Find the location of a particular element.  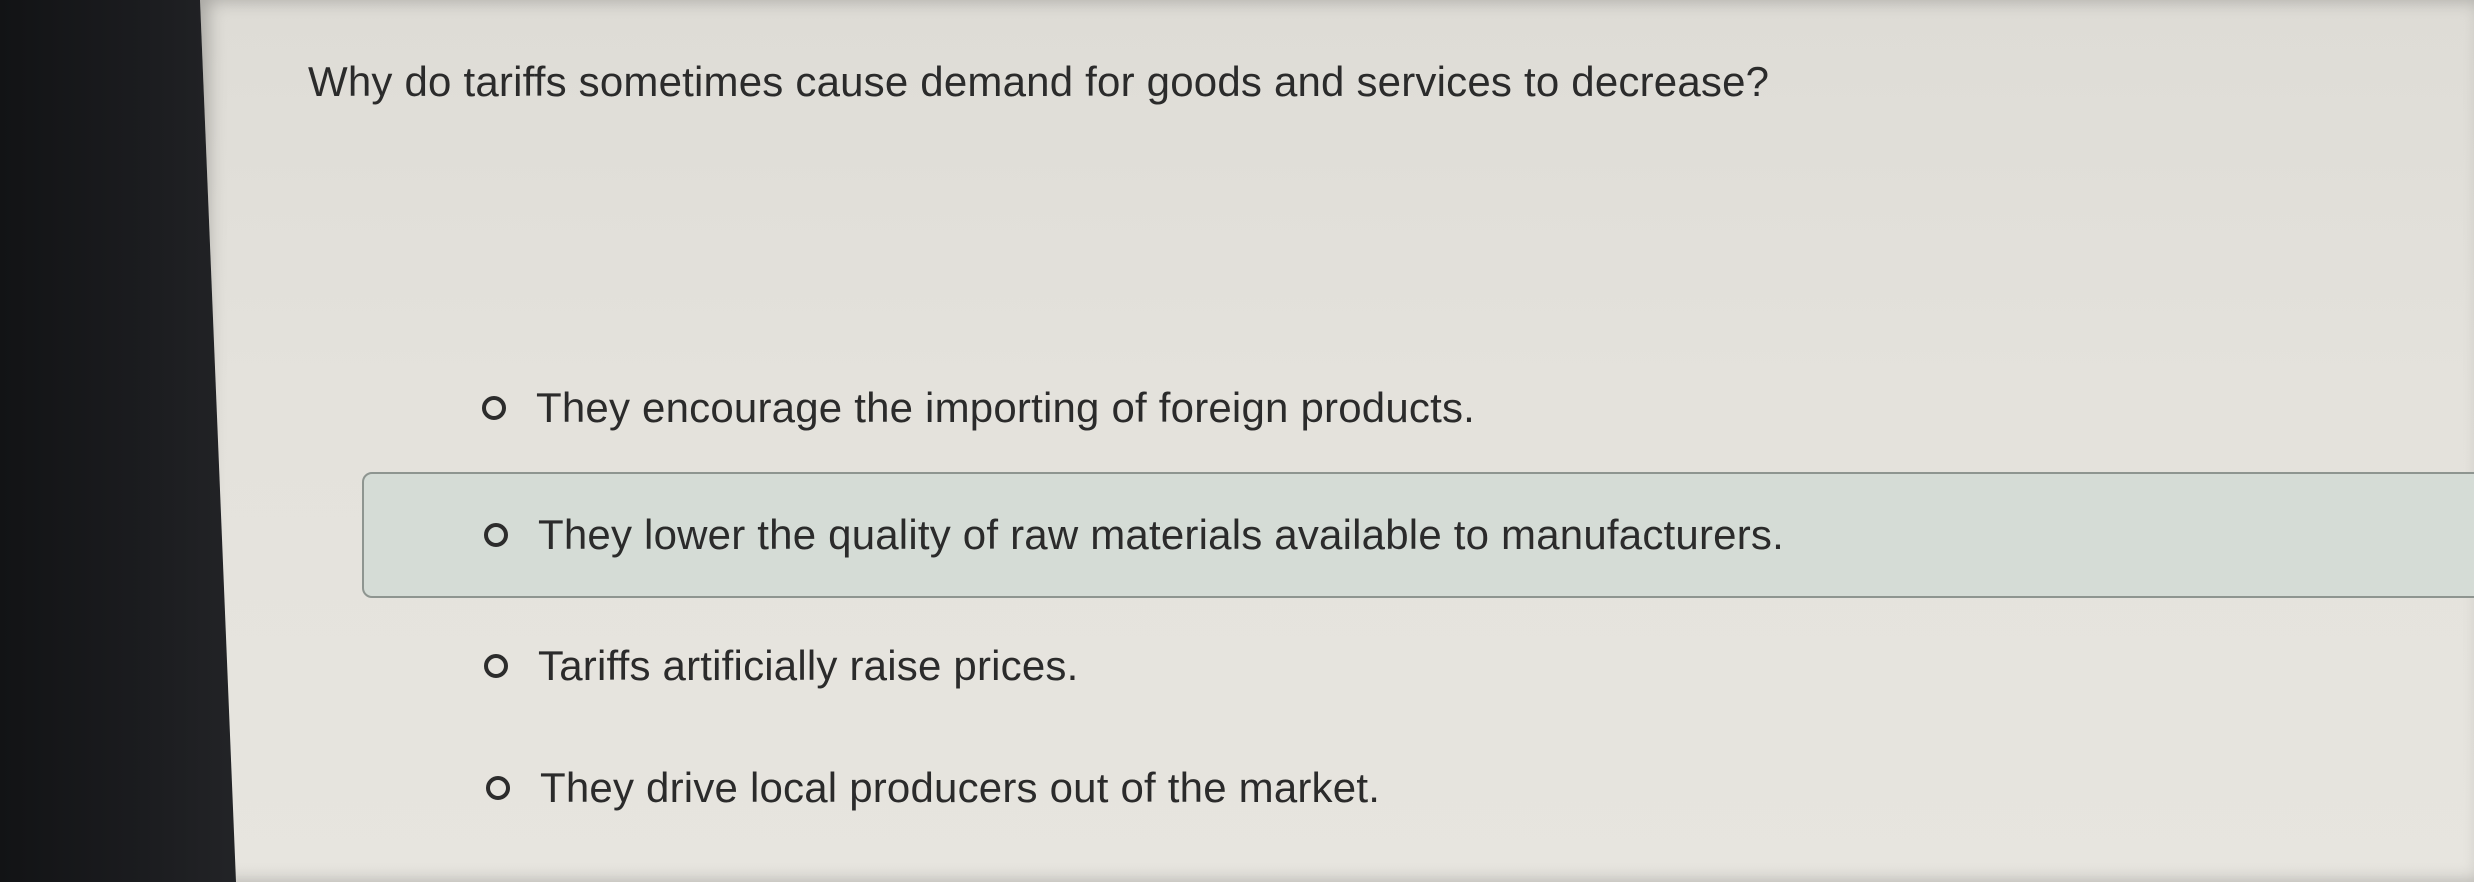

answer-option-3: Tariffs artificially raise prices. is located at coordinates (781, 666).